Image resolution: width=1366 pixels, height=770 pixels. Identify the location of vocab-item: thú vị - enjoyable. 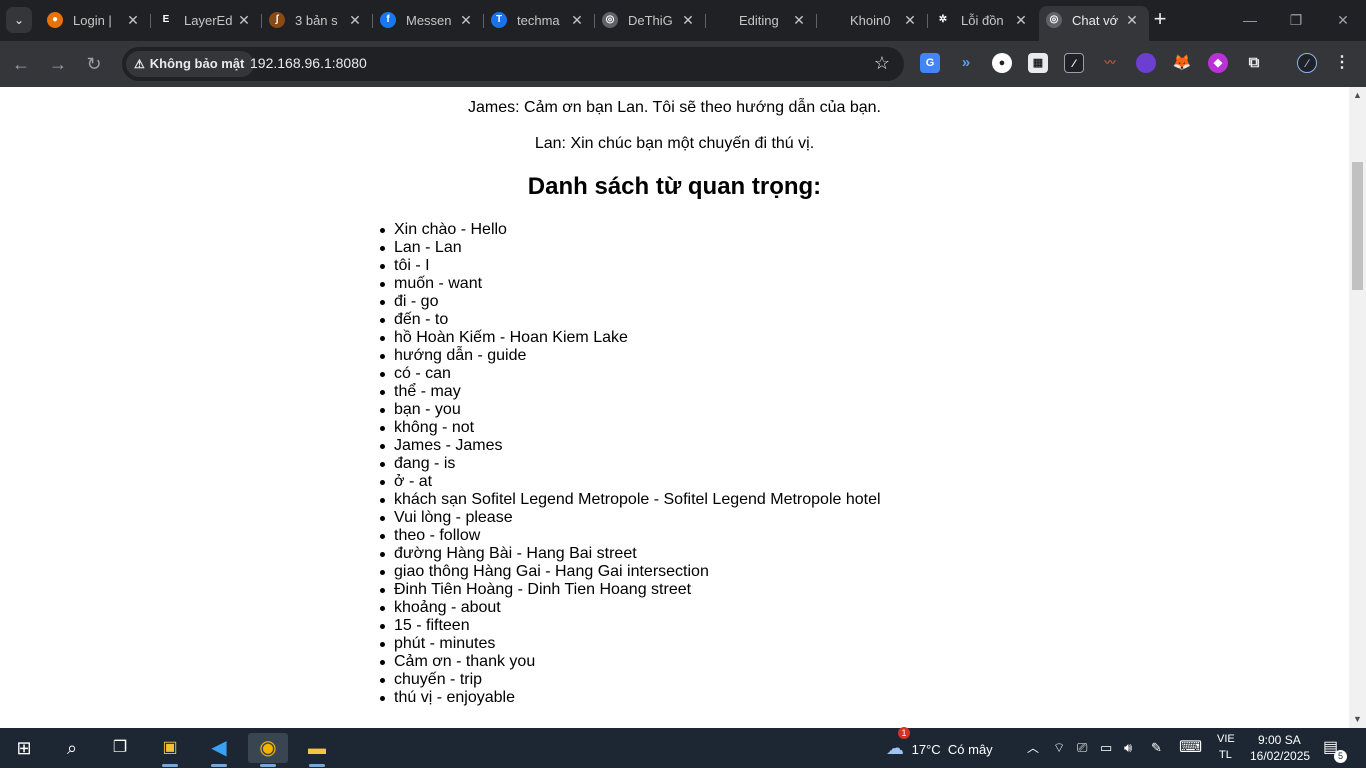
(630, 698).